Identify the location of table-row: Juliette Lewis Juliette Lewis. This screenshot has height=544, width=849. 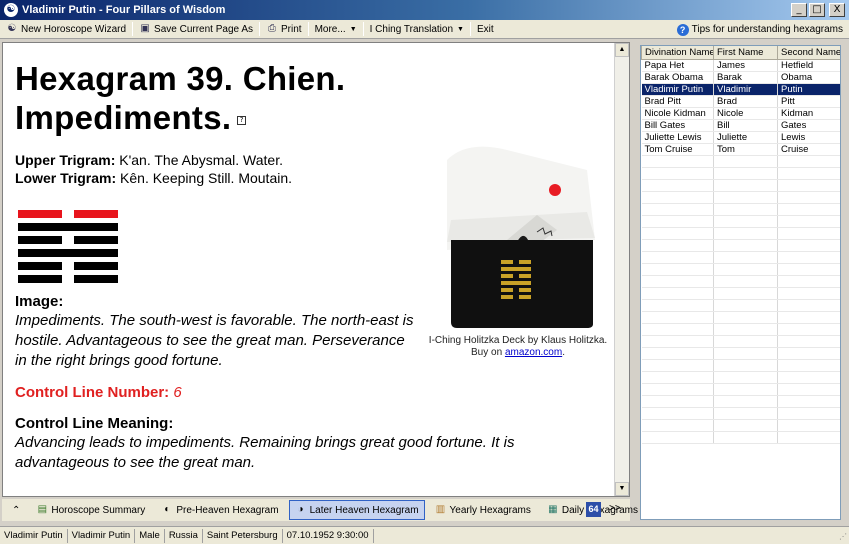
(740, 137).